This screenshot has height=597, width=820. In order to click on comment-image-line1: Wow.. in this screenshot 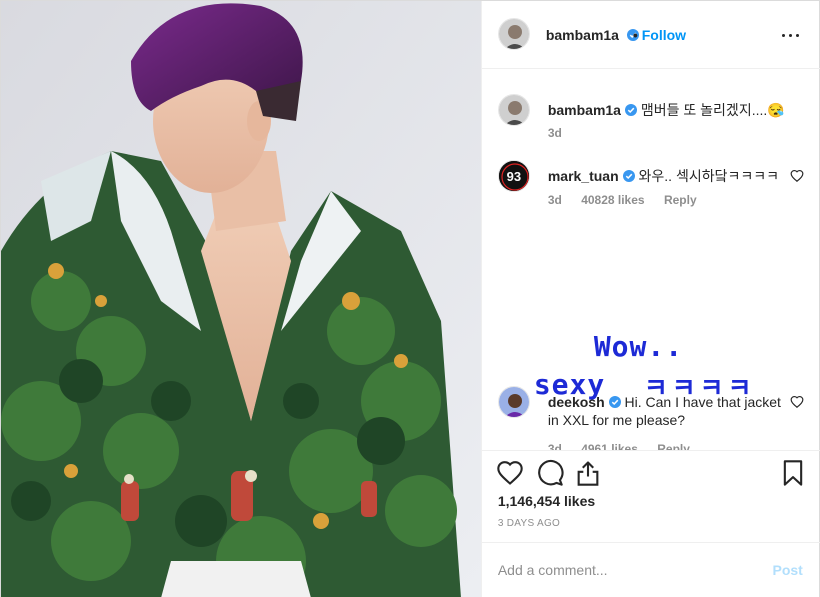, I will do `click(638, 346)`.